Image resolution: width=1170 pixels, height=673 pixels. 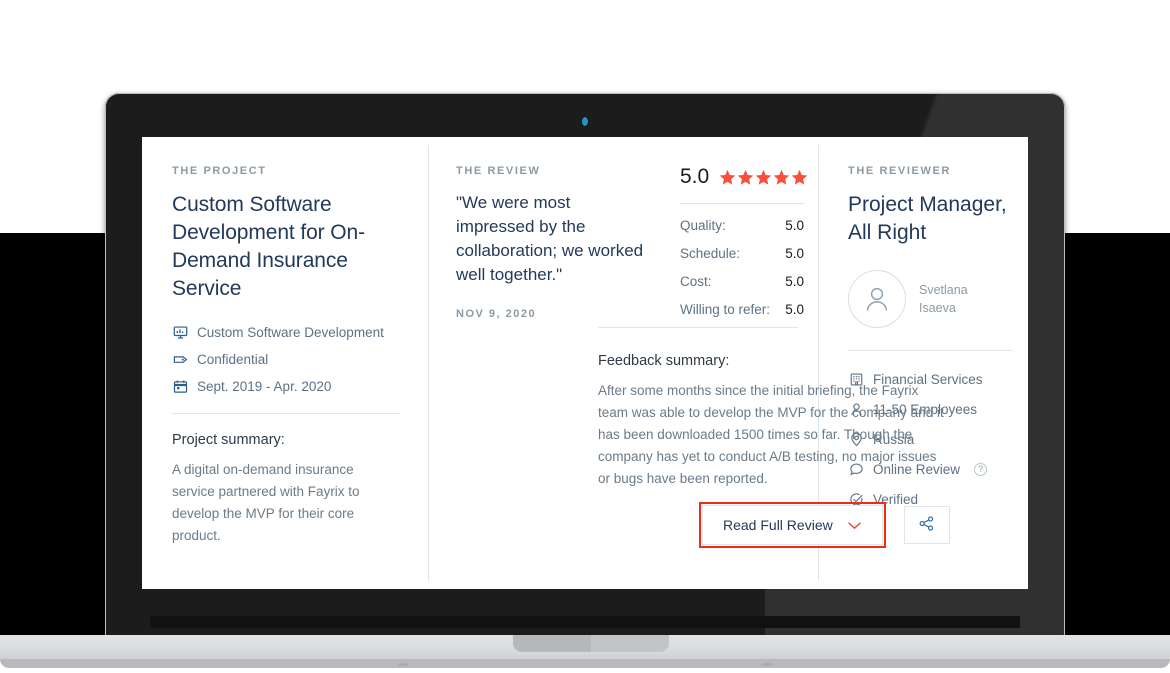 I want to click on reviewer-title: Project Manager, All Right, so click(x=927, y=218).